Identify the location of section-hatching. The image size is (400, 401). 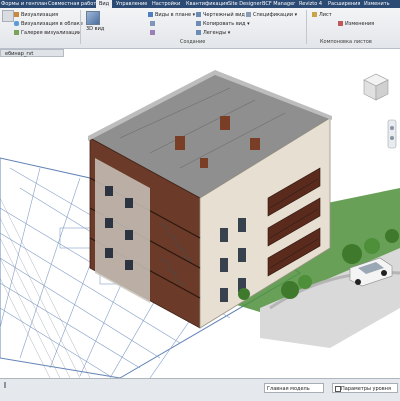
(45, 288).